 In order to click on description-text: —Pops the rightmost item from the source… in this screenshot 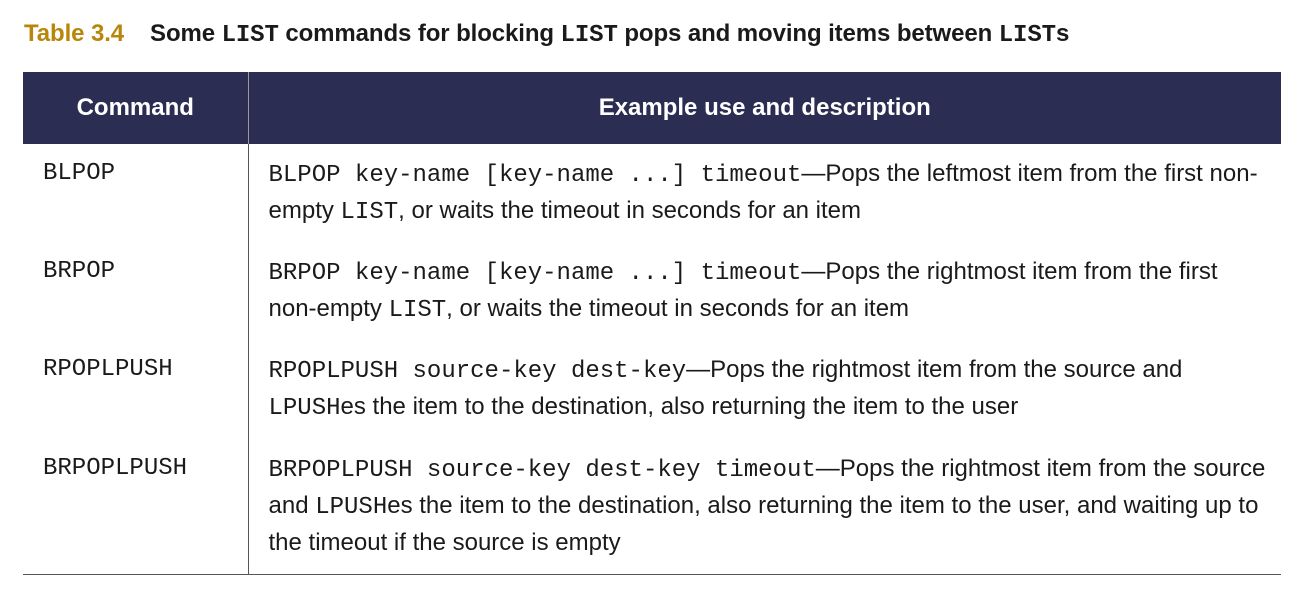, I will do `click(934, 369)`.